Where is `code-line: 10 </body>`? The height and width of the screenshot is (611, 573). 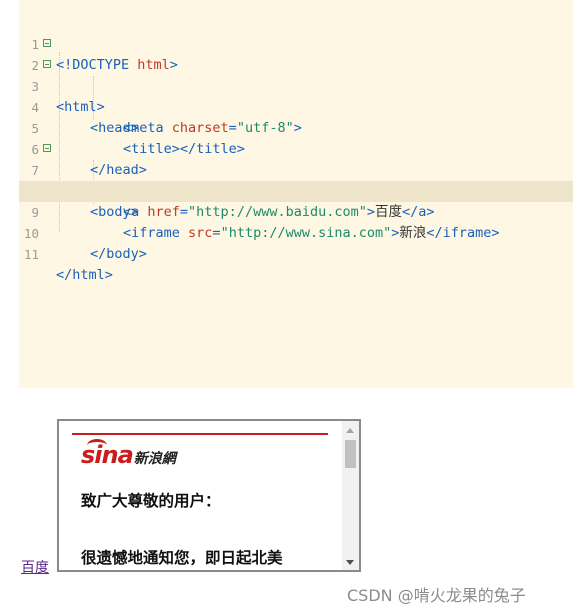 code-line: 10 </body> is located at coordinates (296, 232).